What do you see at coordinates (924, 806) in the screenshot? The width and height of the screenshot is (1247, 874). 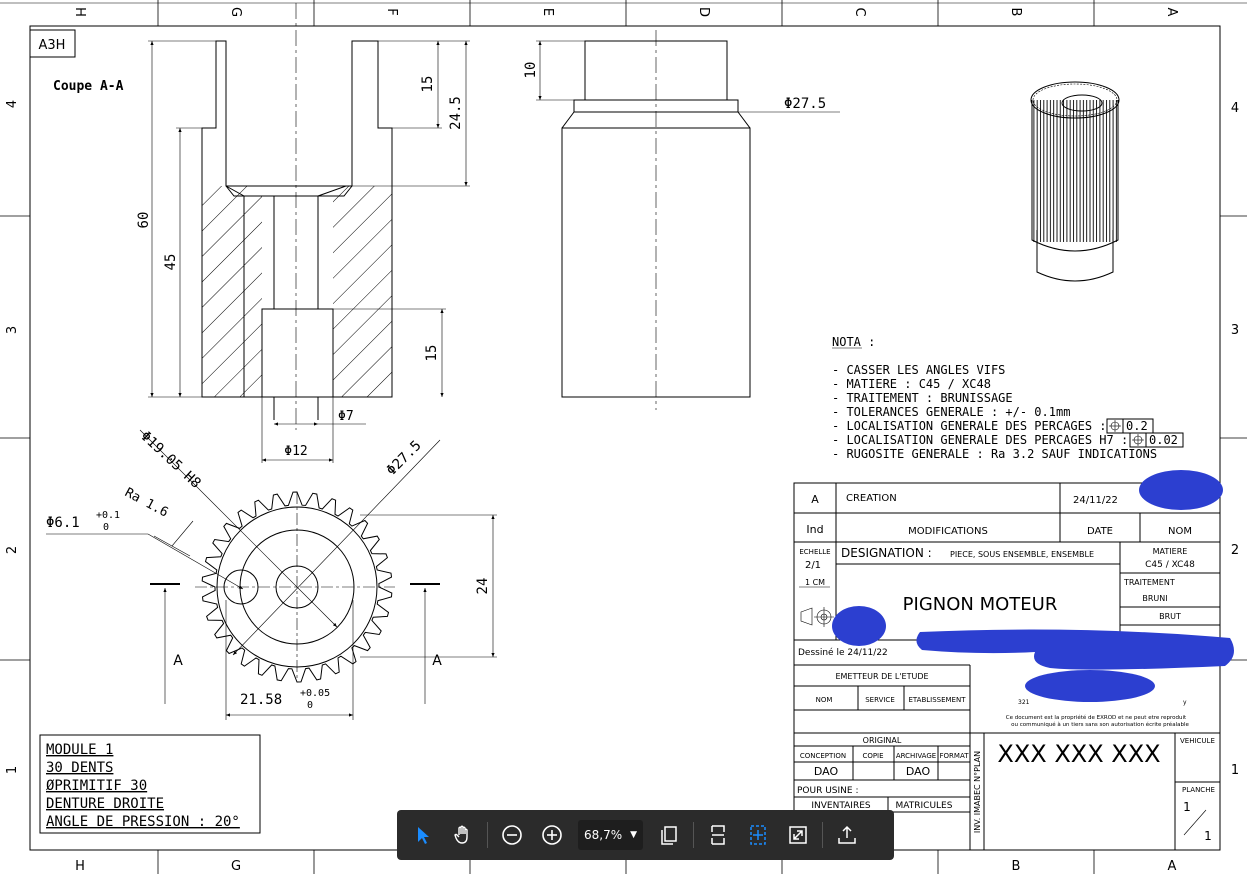 I see `matricules-label: MATRICULES` at bounding box center [924, 806].